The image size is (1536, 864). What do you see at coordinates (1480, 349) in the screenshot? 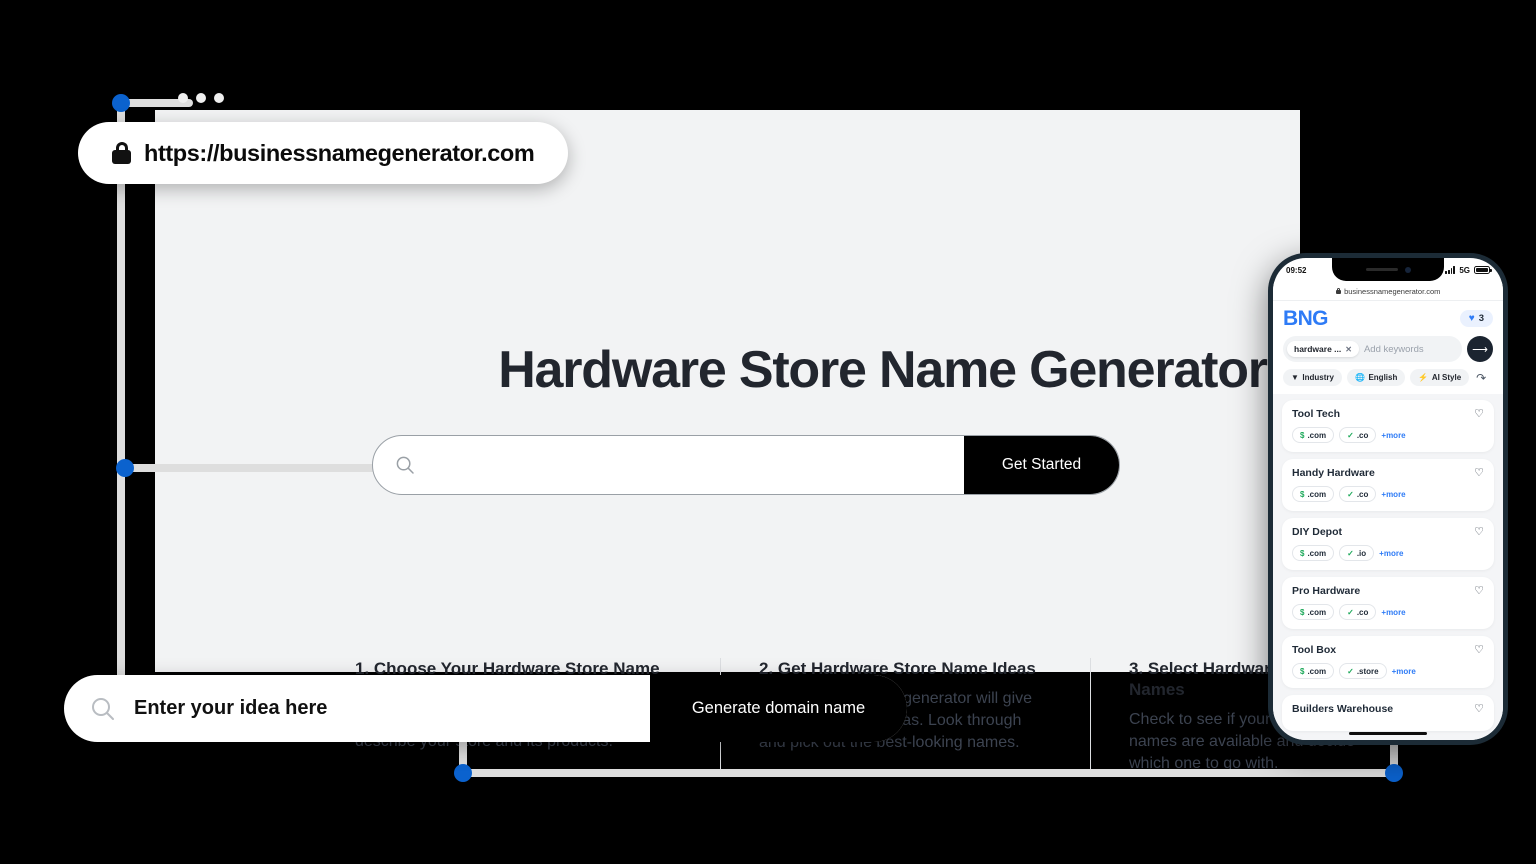
I see `arrow-right-icon: ⟶` at bounding box center [1480, 349].